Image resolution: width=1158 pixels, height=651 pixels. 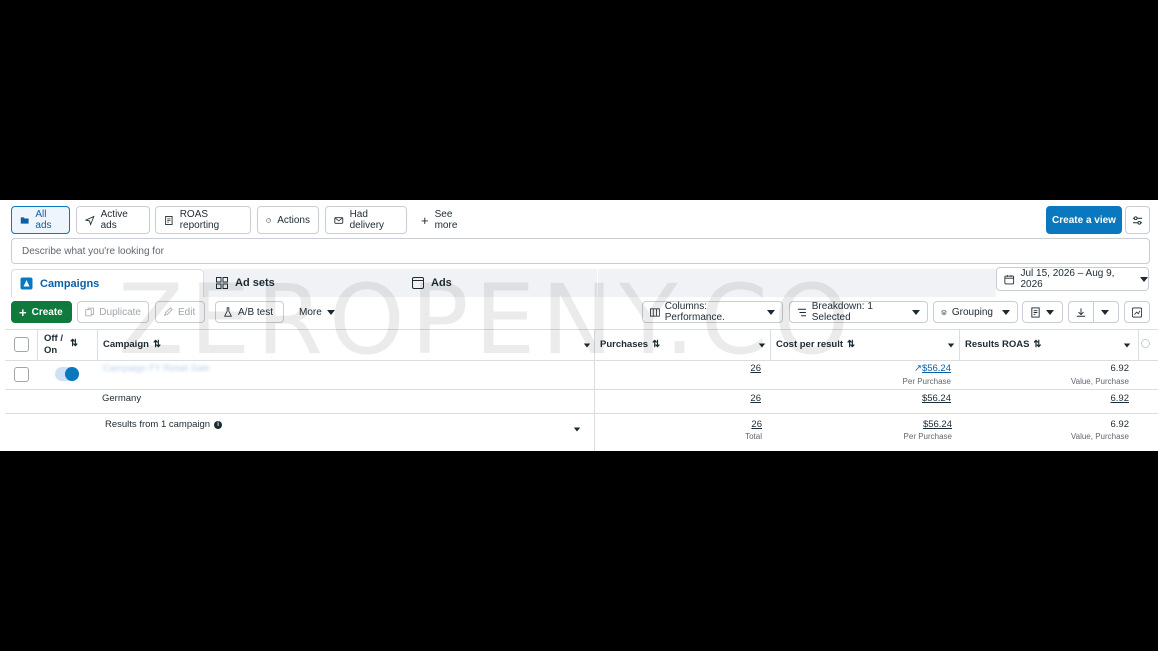 What do you see at coordinates (753, 436) in the screenshot?
I see `summary-purchases-subtext: Total` at bounding box center [753, 436].